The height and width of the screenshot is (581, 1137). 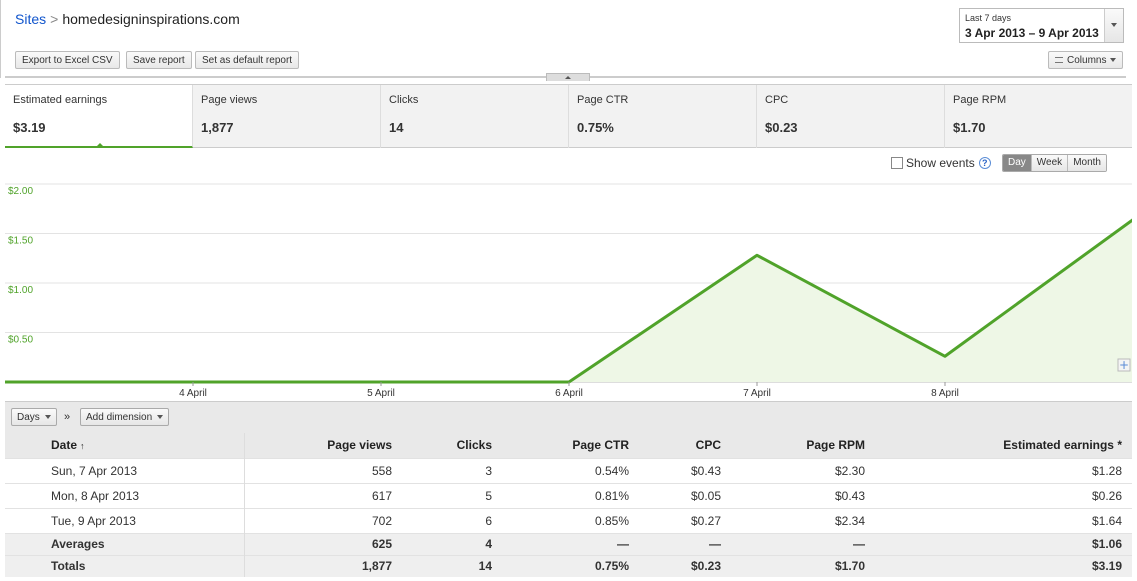 I want to click on granularity-month-button: Month, so click(x=1087, y=163).